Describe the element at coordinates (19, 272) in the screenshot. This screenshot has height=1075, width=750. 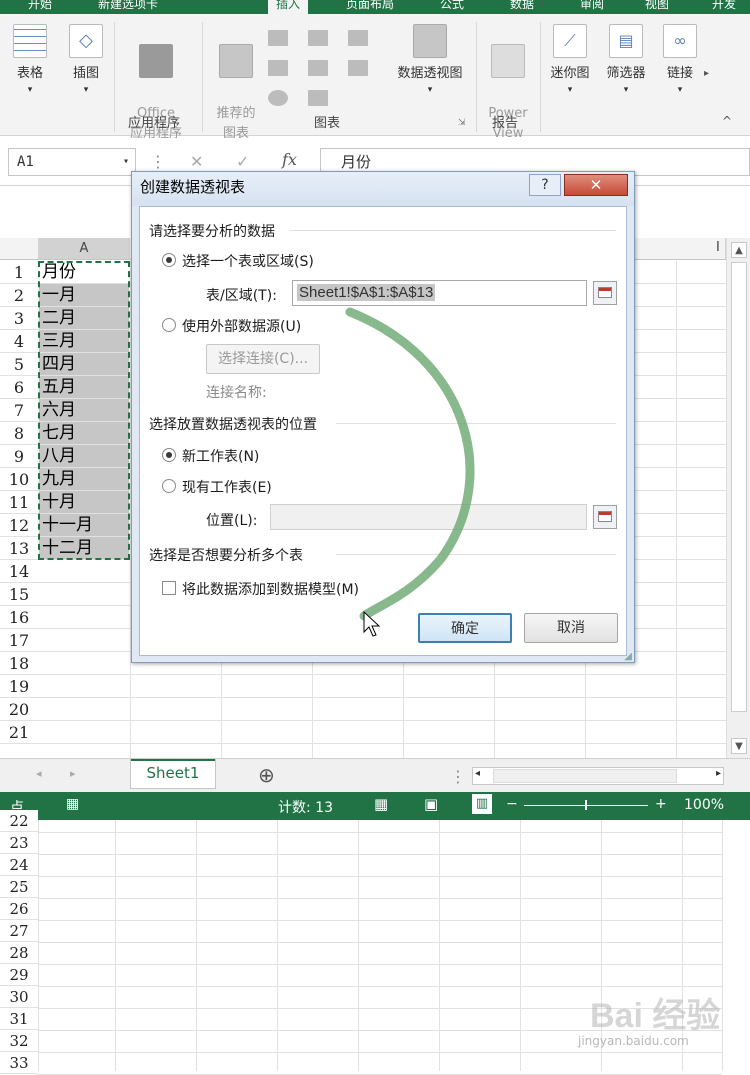
I see `row-header: 1` at that location.